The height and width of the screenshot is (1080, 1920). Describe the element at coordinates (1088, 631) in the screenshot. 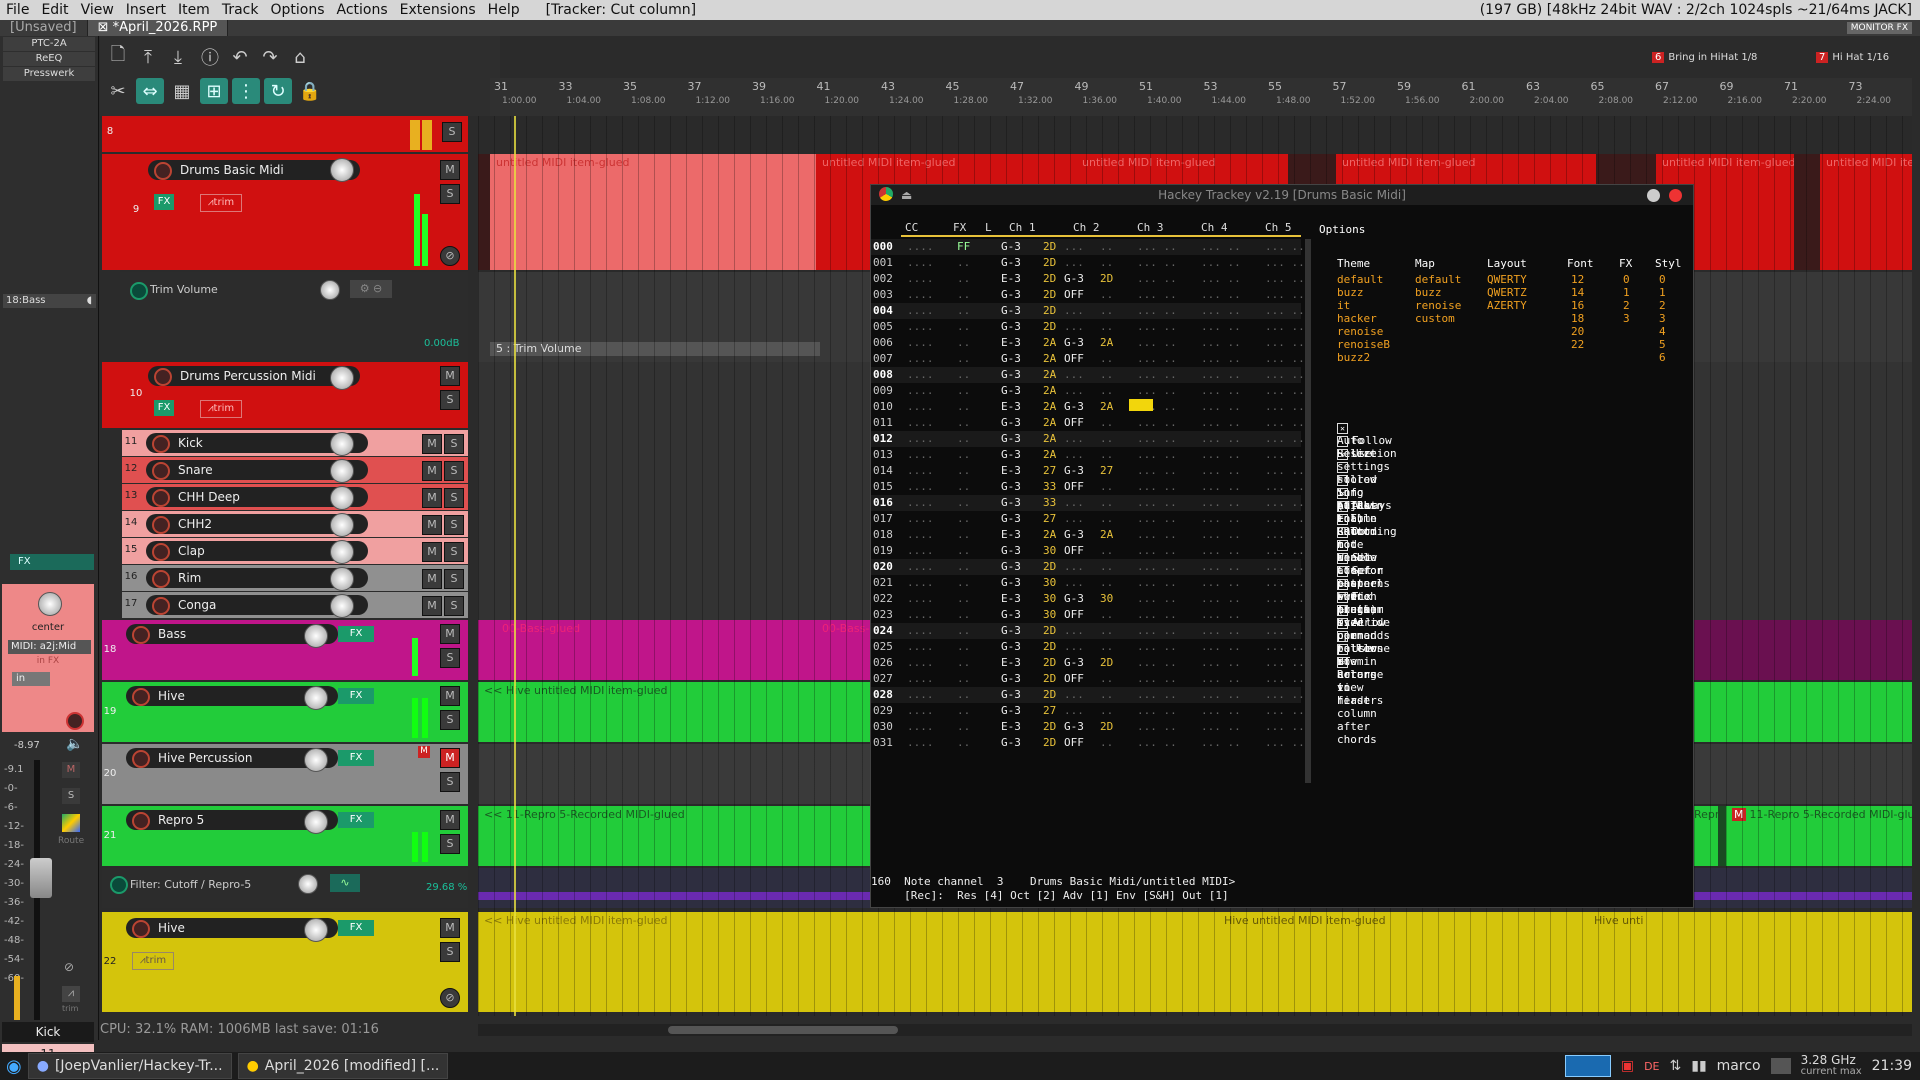

I see `pattern-row: 024...... G-3 2D..... ... .. ... .. ... ..` at that location.